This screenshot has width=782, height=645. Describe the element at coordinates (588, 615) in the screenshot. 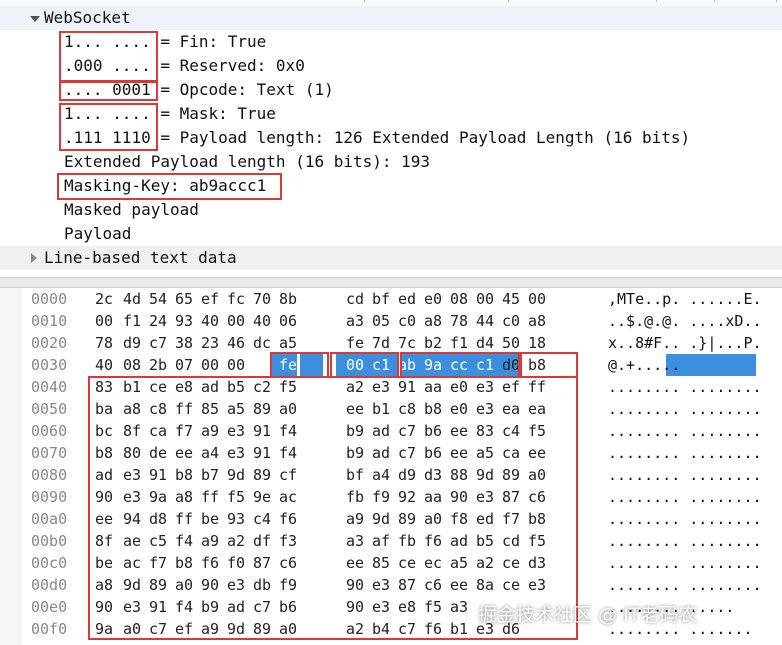

I see `watermark: 掘金技术社区 @ IT老码农` at that location.